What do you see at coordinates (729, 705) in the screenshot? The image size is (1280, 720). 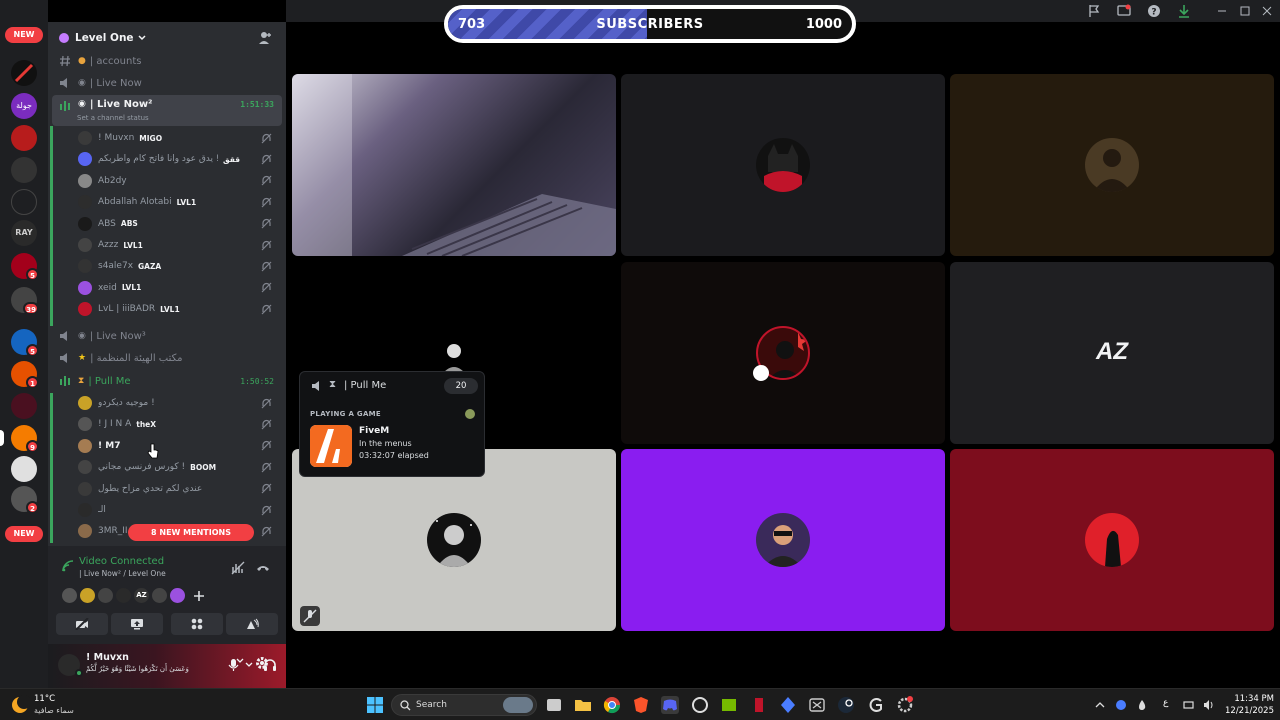 I see `nvidia-icon` at bounding box center [729, 705].